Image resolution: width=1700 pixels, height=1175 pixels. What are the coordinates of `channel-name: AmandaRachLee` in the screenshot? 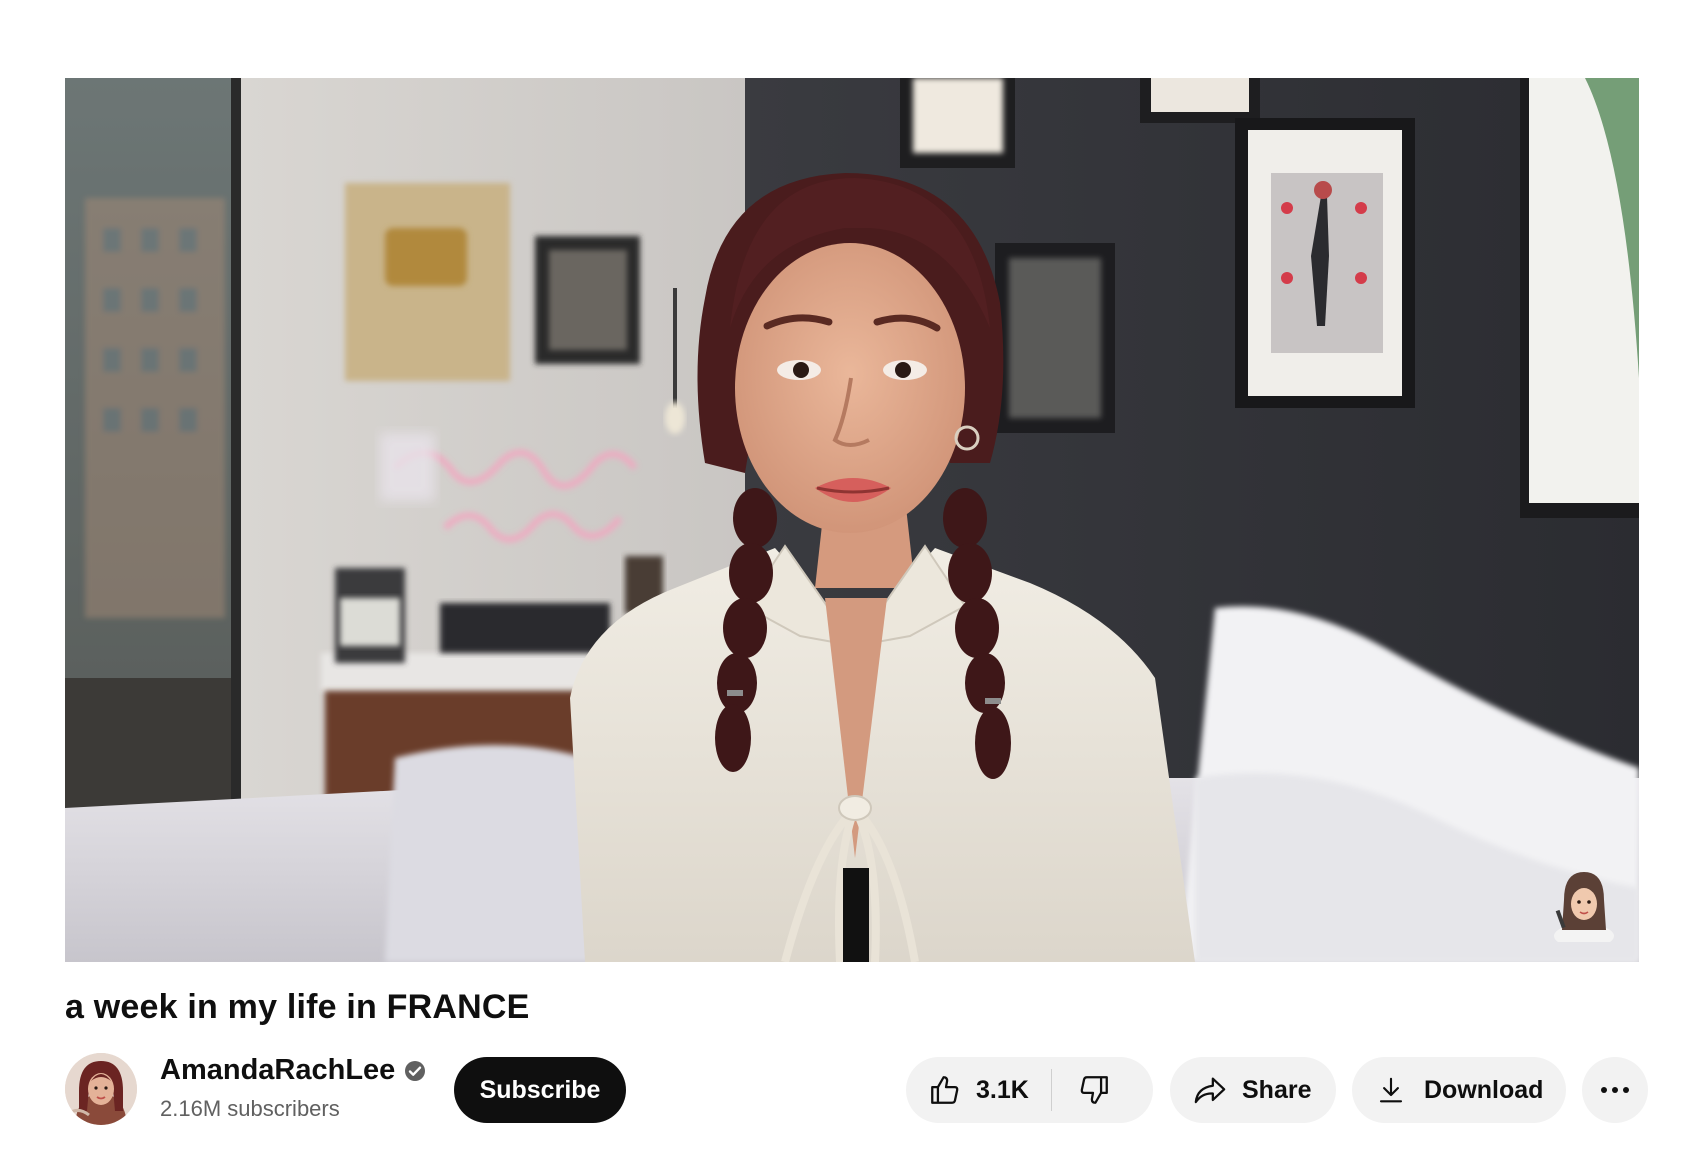 It's located at (293, 1070).